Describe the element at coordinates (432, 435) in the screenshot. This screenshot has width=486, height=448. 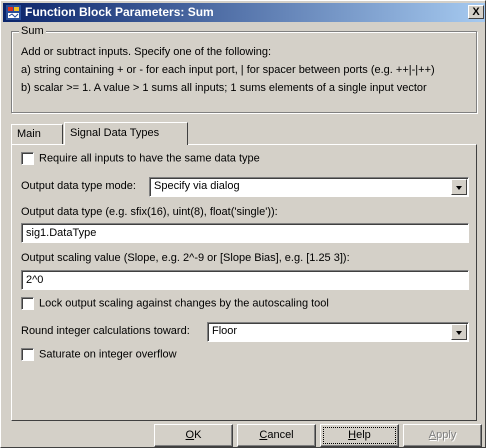
I see `apply-mnemonic: A` at that location.